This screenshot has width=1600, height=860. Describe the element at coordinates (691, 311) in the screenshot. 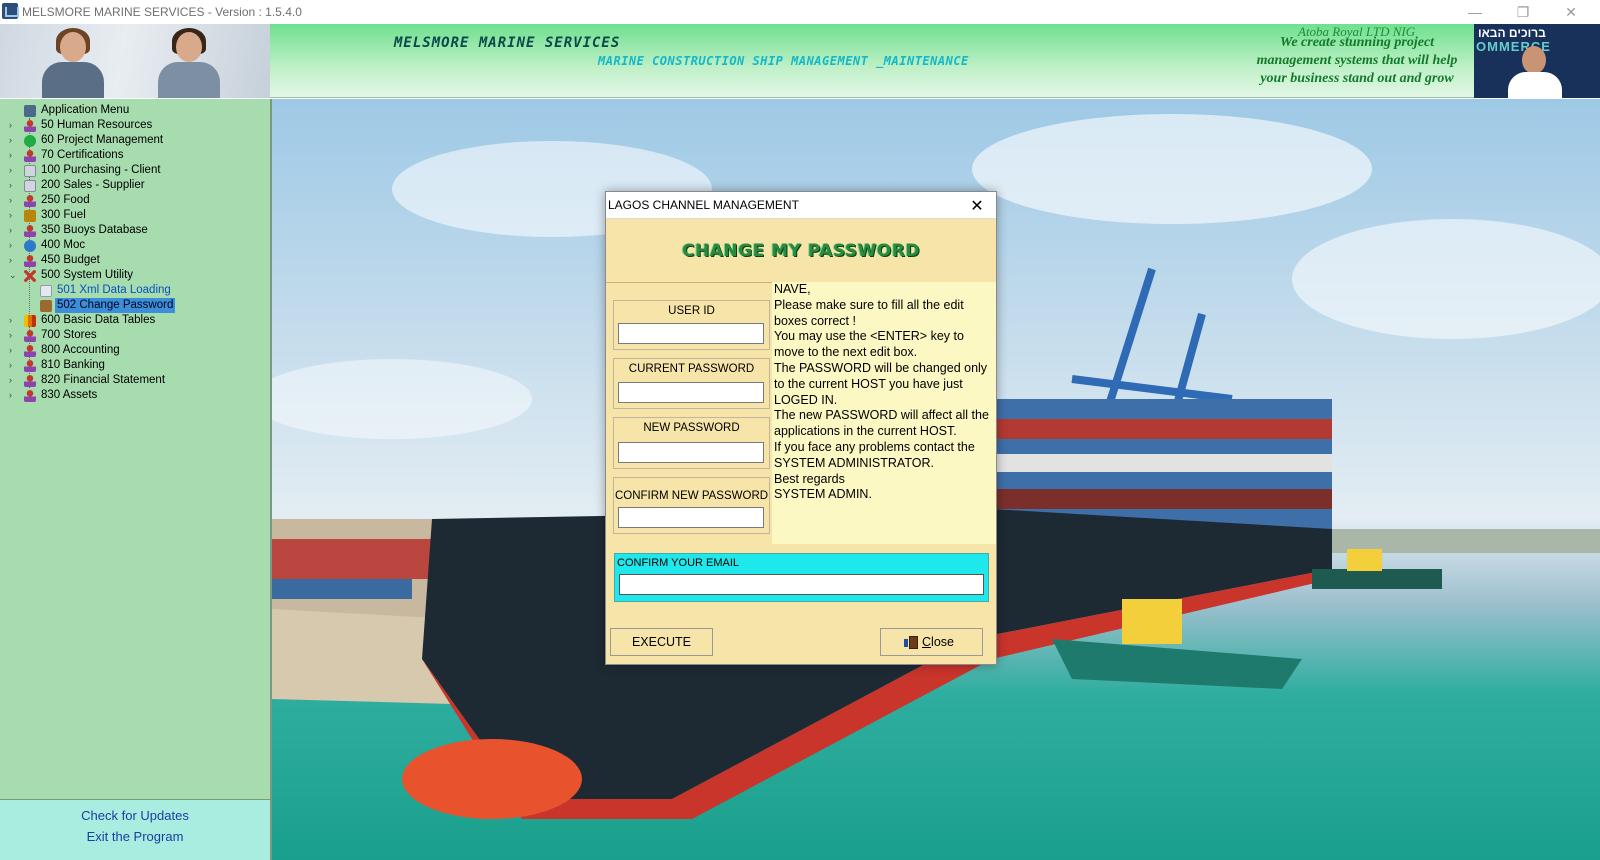

I see `user-id-label: USER ID` at that location.